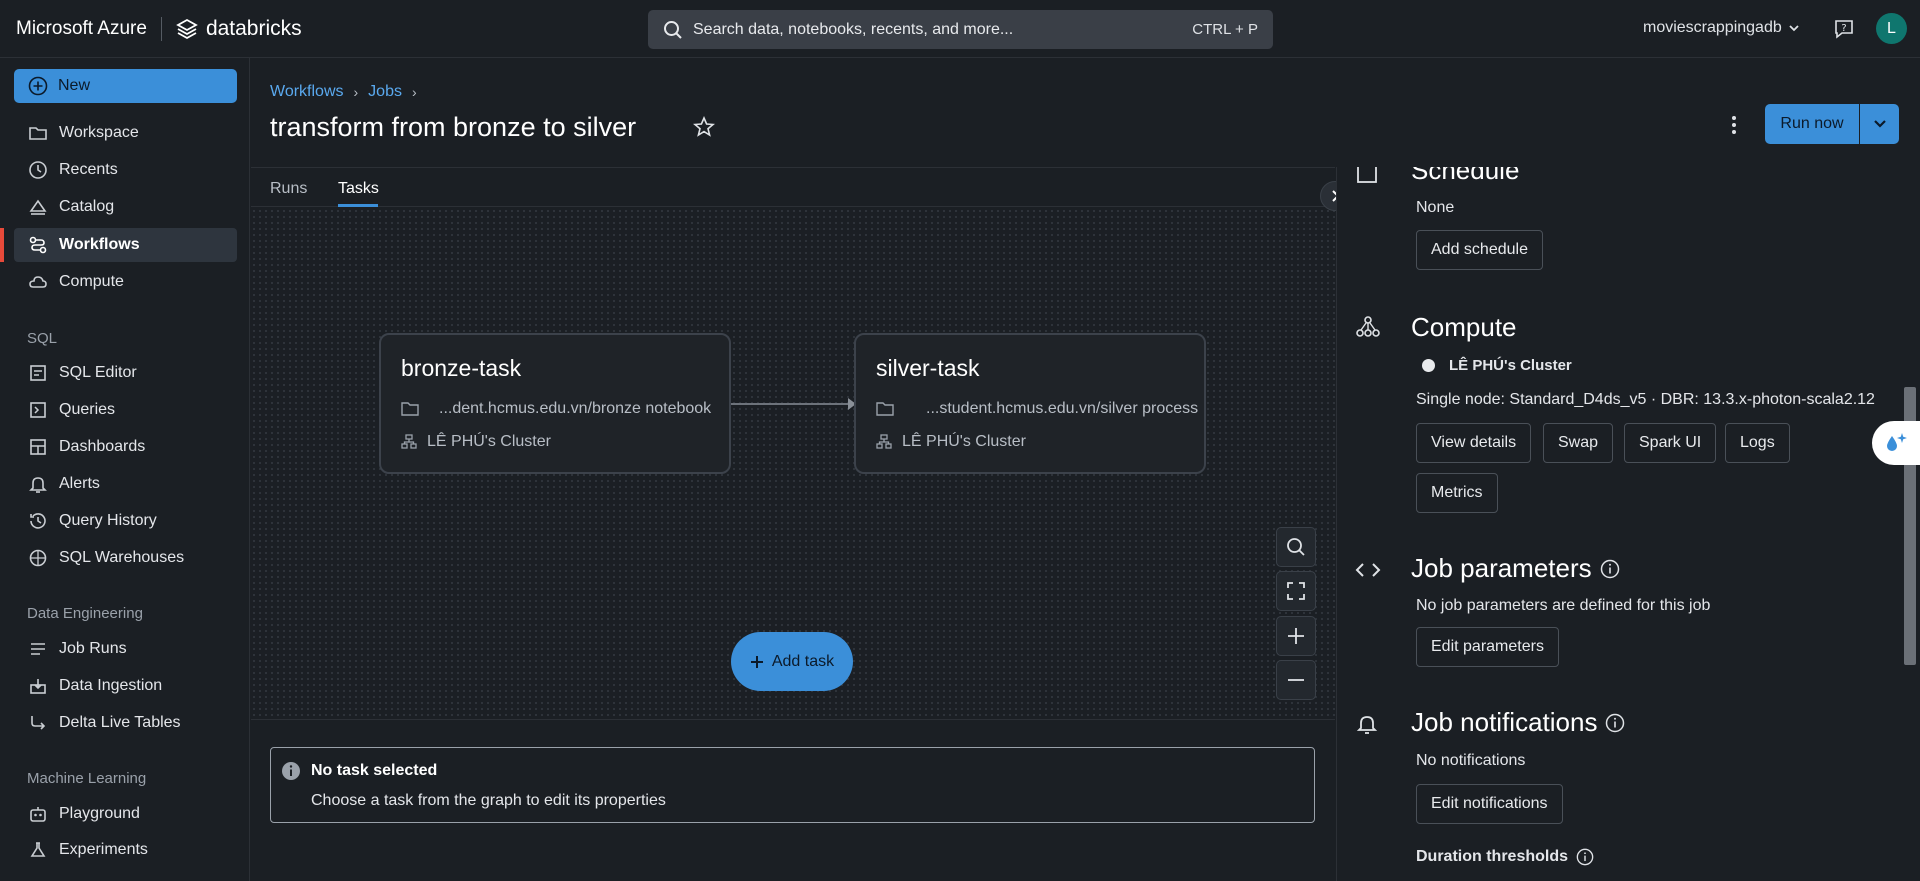  What do you see at coordinates (125, 86) in the screenshot?
I see `new-button: New` at bounding box center [125, 86].